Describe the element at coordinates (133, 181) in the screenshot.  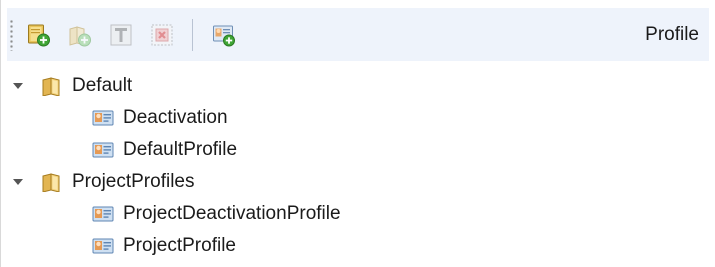
I see `tree-folder-label: ProjectProfiles` at that location.